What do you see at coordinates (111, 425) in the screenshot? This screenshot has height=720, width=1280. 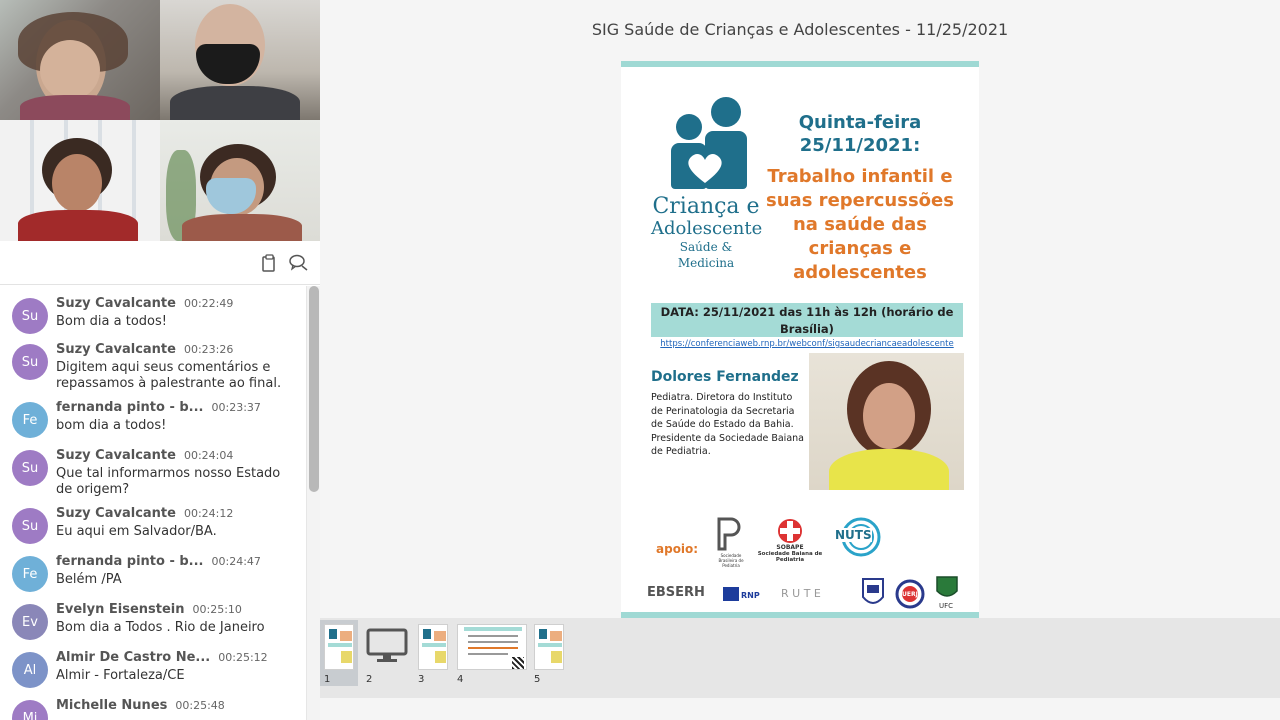 I see `message-text: bom dia a todos!` at bounding box center [111, 425].